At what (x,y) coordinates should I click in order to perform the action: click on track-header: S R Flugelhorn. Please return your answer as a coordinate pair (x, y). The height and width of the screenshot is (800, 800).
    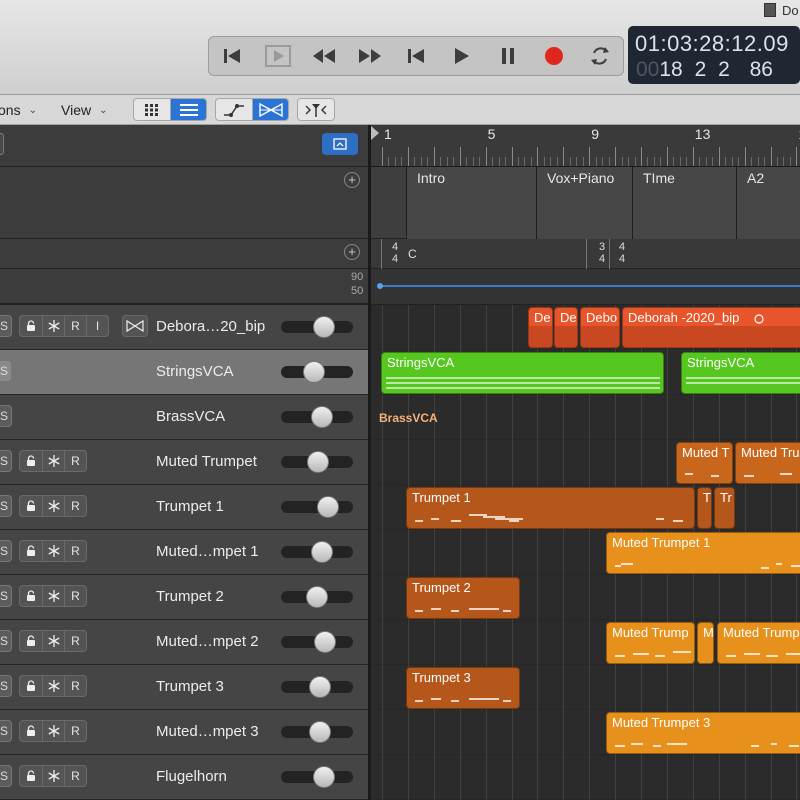
    Looking at the image, I should click on (184, 777).